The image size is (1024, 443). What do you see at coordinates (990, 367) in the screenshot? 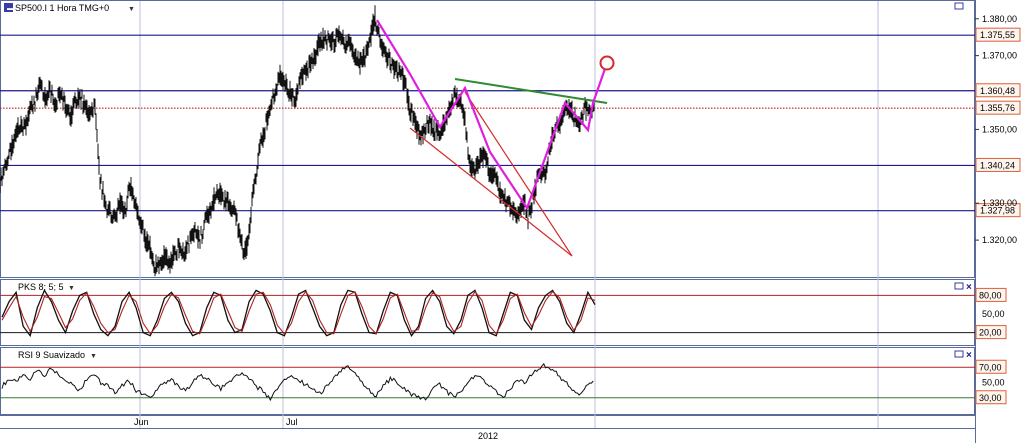
I see `rsi-level-label: 70,00` at bounding box center [990, 367].